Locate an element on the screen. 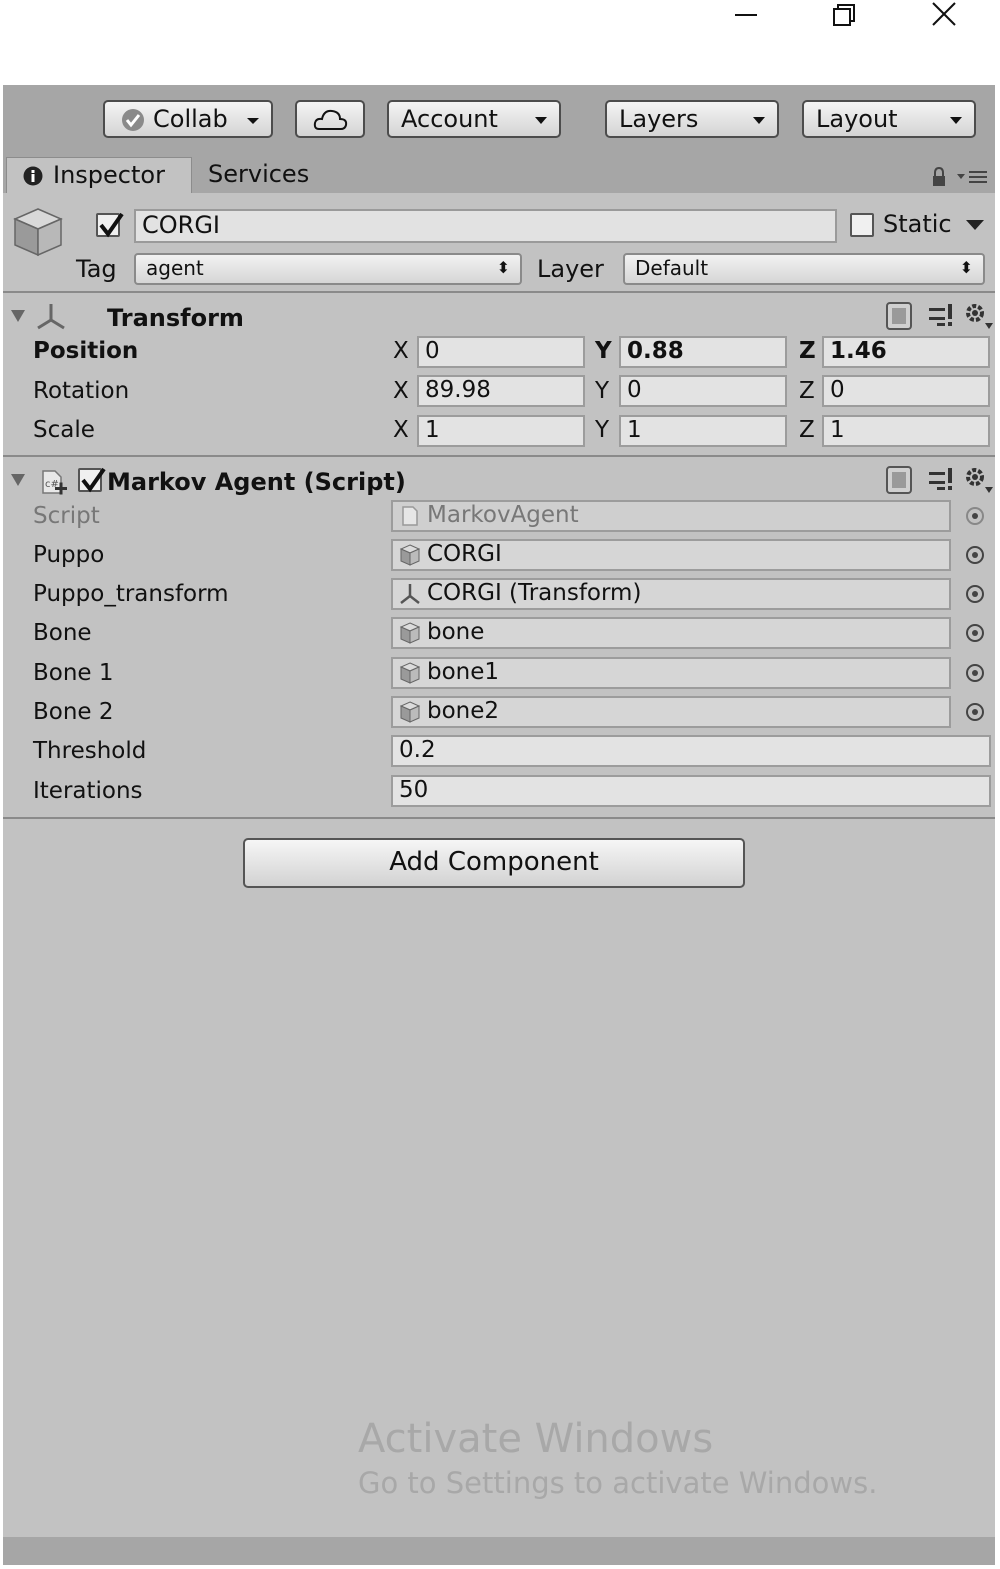  position-z-input: 1.46 is located at coordinates (906, 352).